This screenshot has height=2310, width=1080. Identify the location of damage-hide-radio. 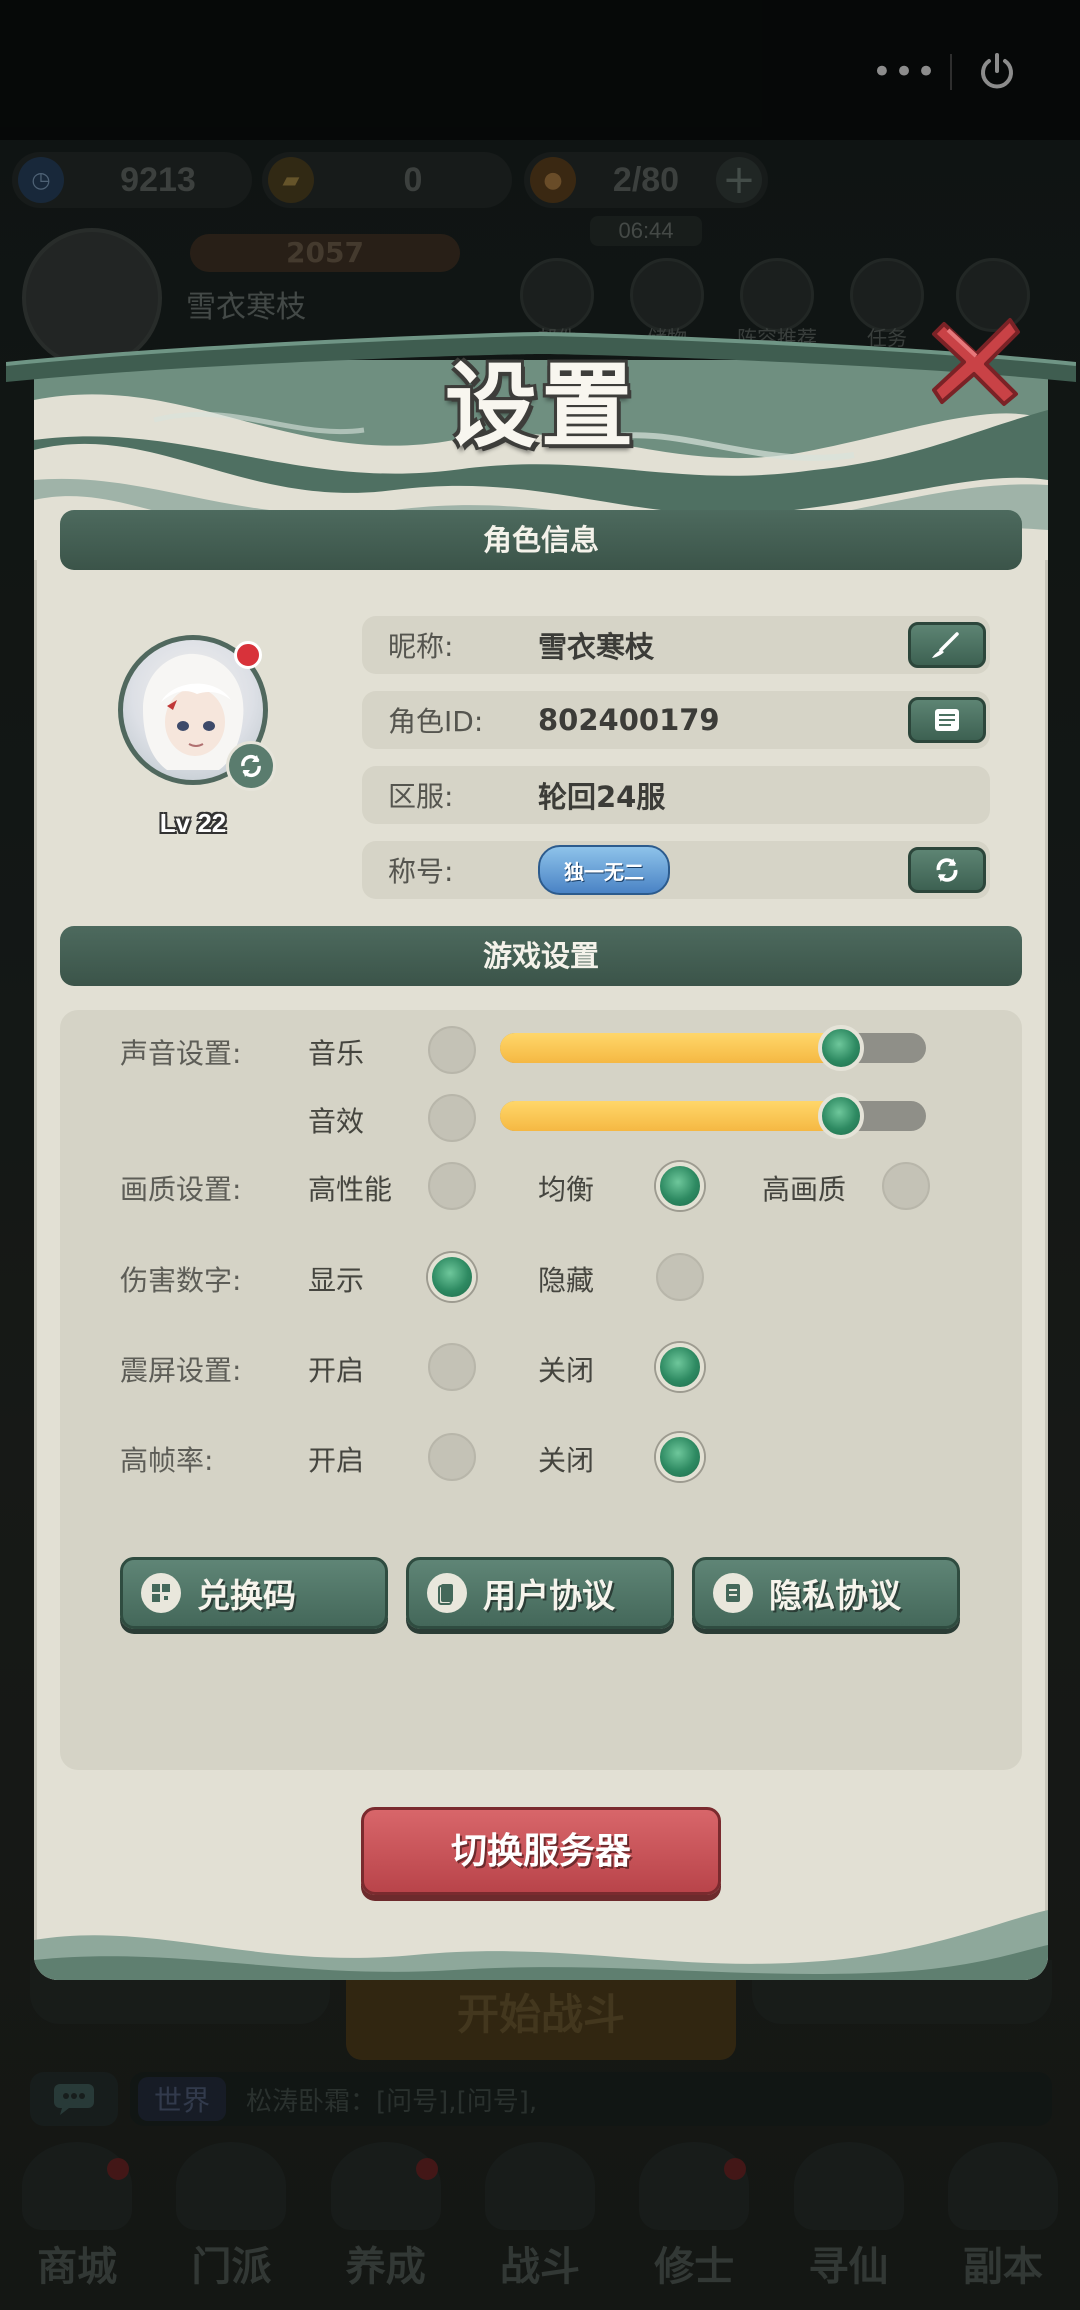
(680, 1277).